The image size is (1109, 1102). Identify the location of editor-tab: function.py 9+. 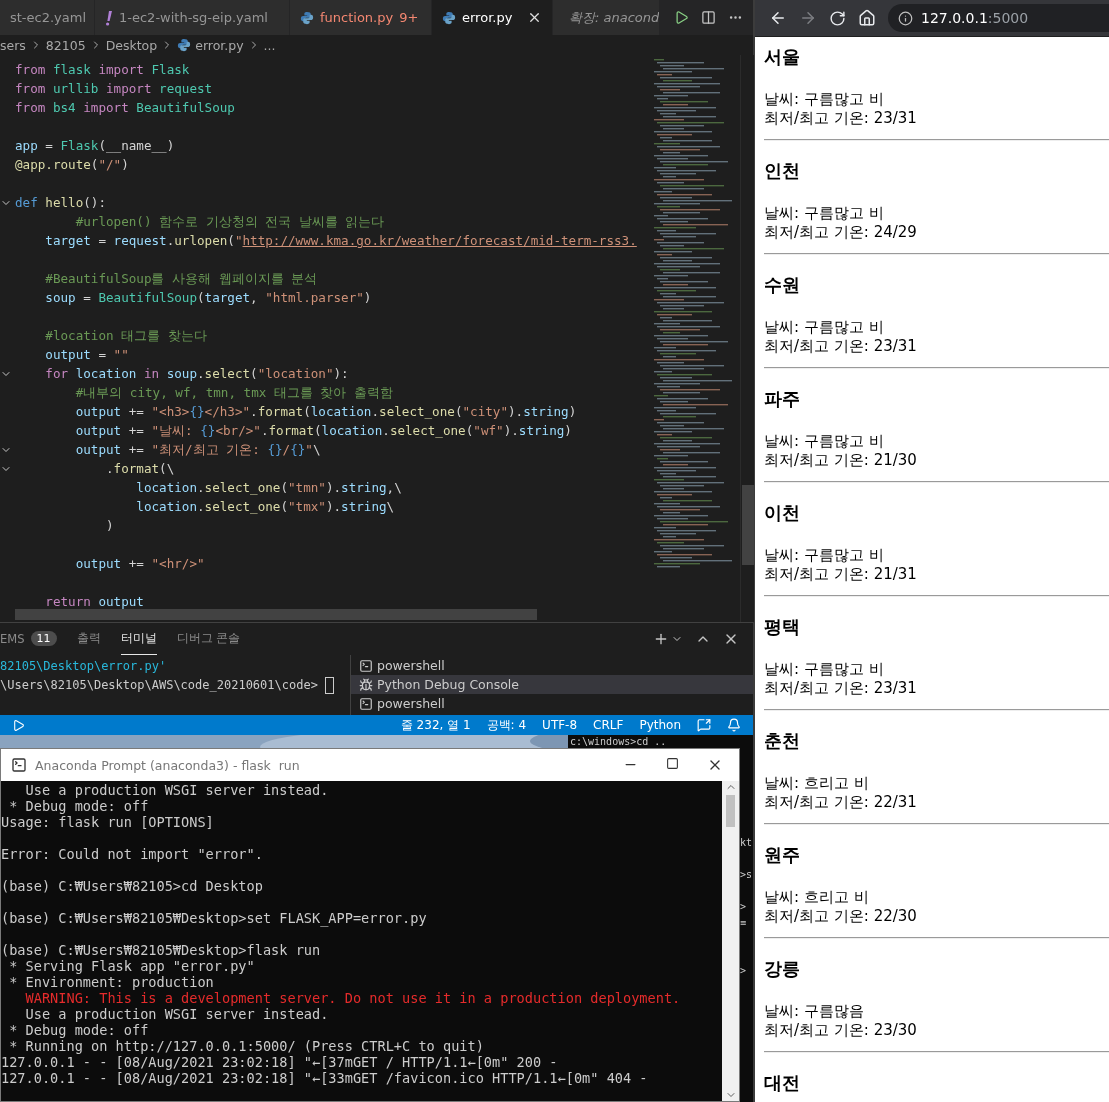
(361, 17).